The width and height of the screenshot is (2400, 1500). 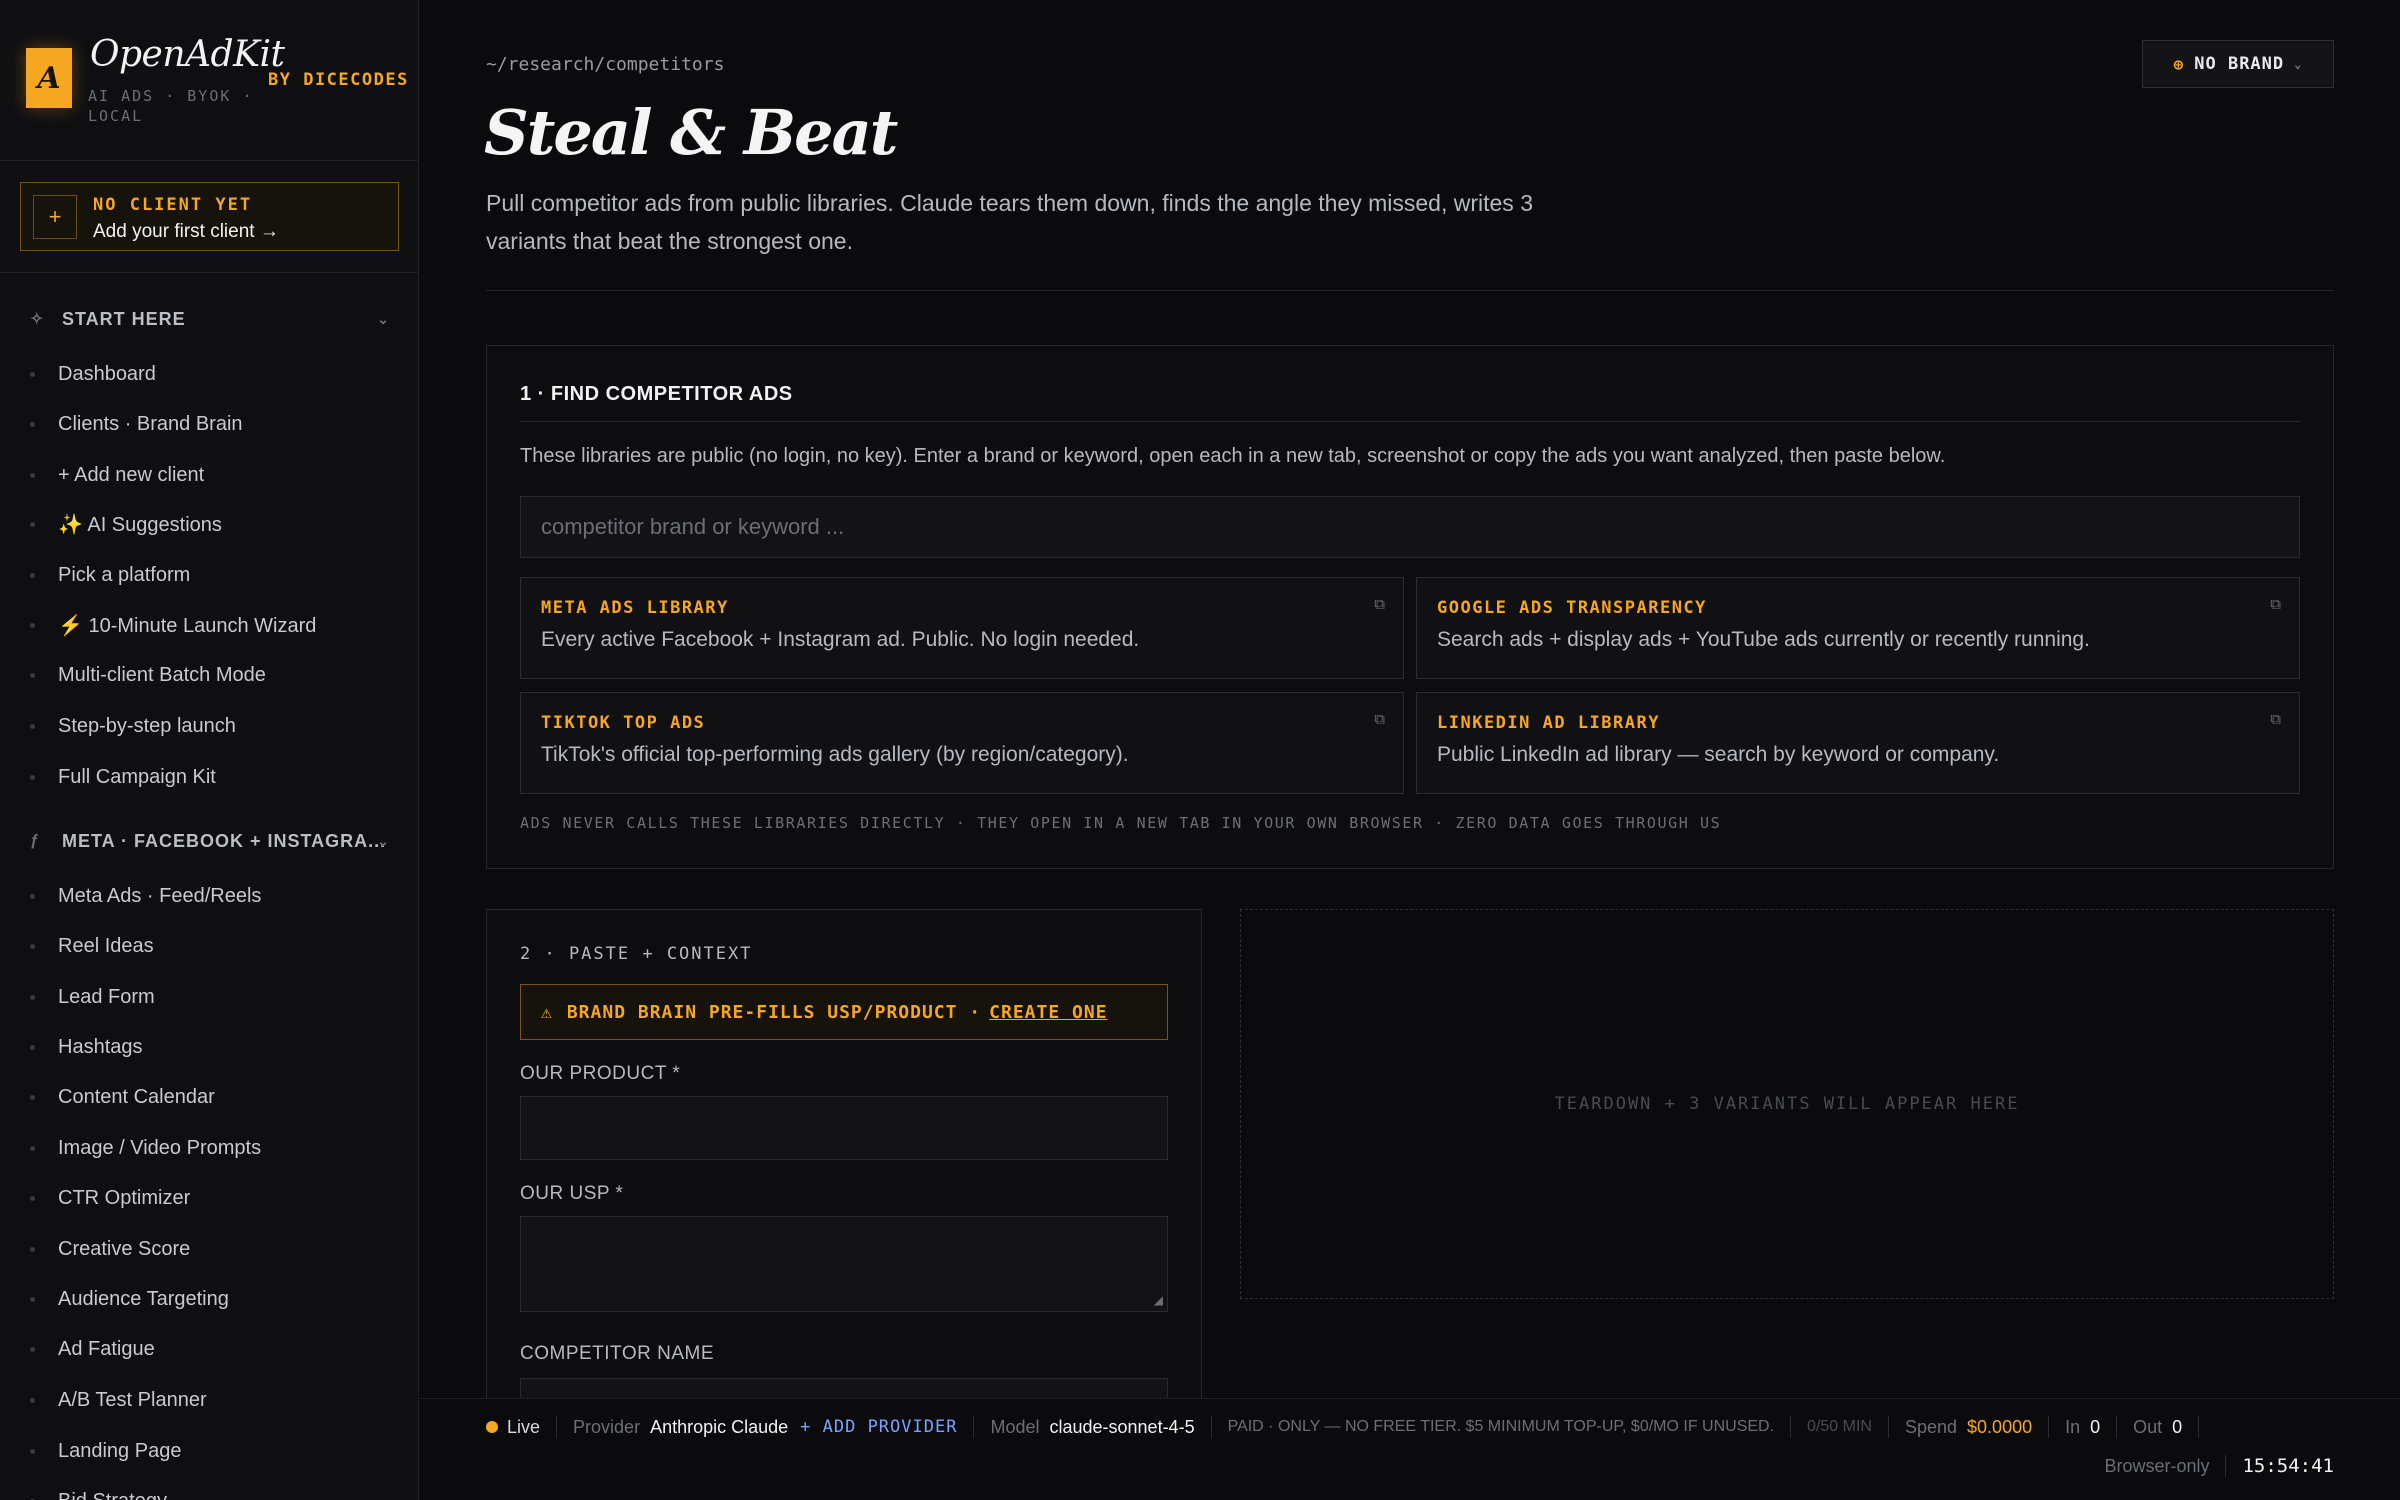 I want to click on nav-step-by-step: Step-by-step launch, so click(x=210, y=726).